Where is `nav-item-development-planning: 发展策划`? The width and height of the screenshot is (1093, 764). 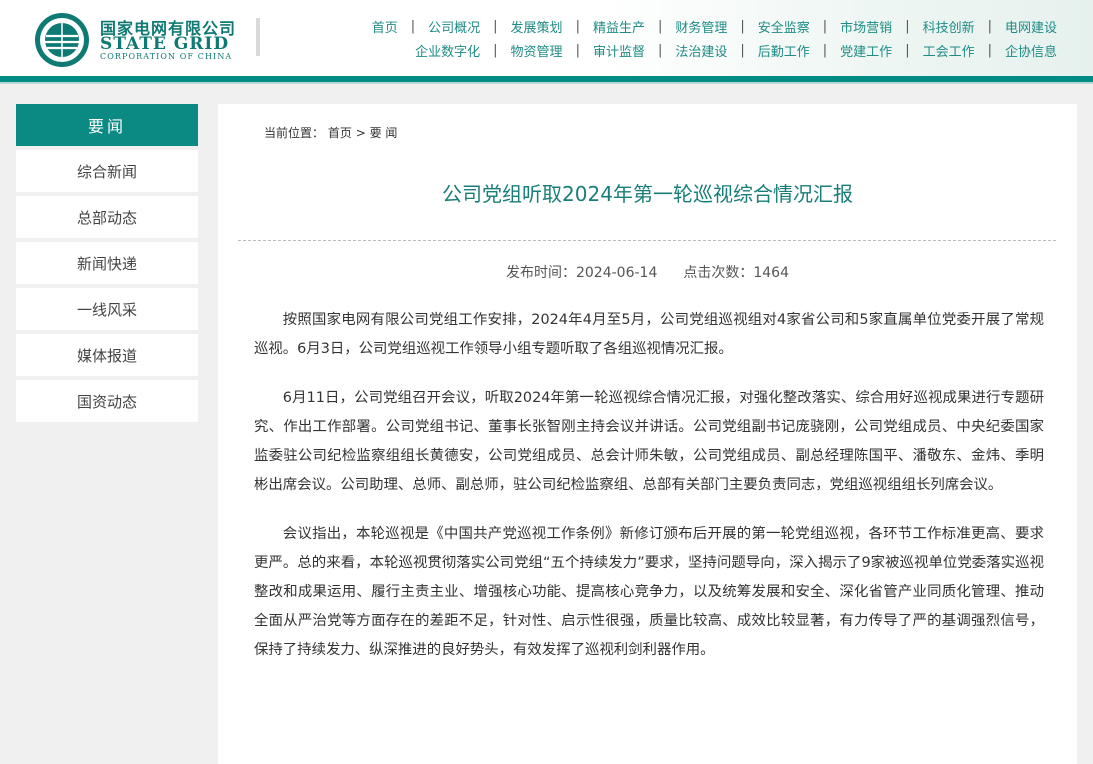 nav-item-development-planning: 发展策划 is located at coordinates (537, 26).